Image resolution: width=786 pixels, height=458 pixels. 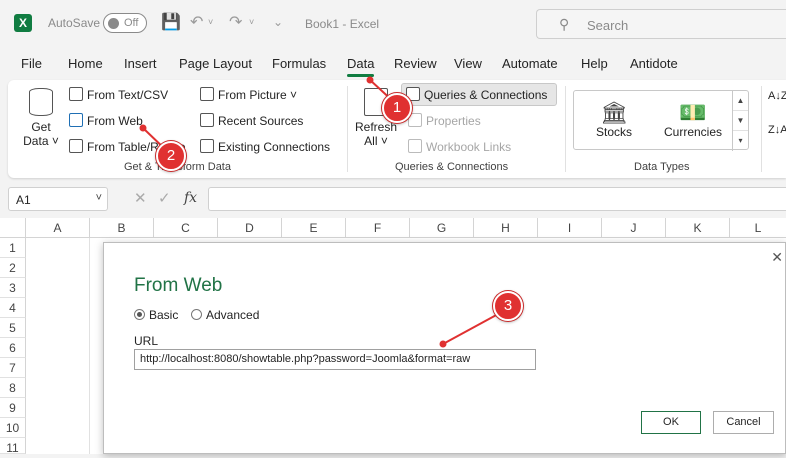 What do you see at coordinates (190, 198) in the screenshot?
I see `fx-icon: fx` at bounding box center [190, 198].